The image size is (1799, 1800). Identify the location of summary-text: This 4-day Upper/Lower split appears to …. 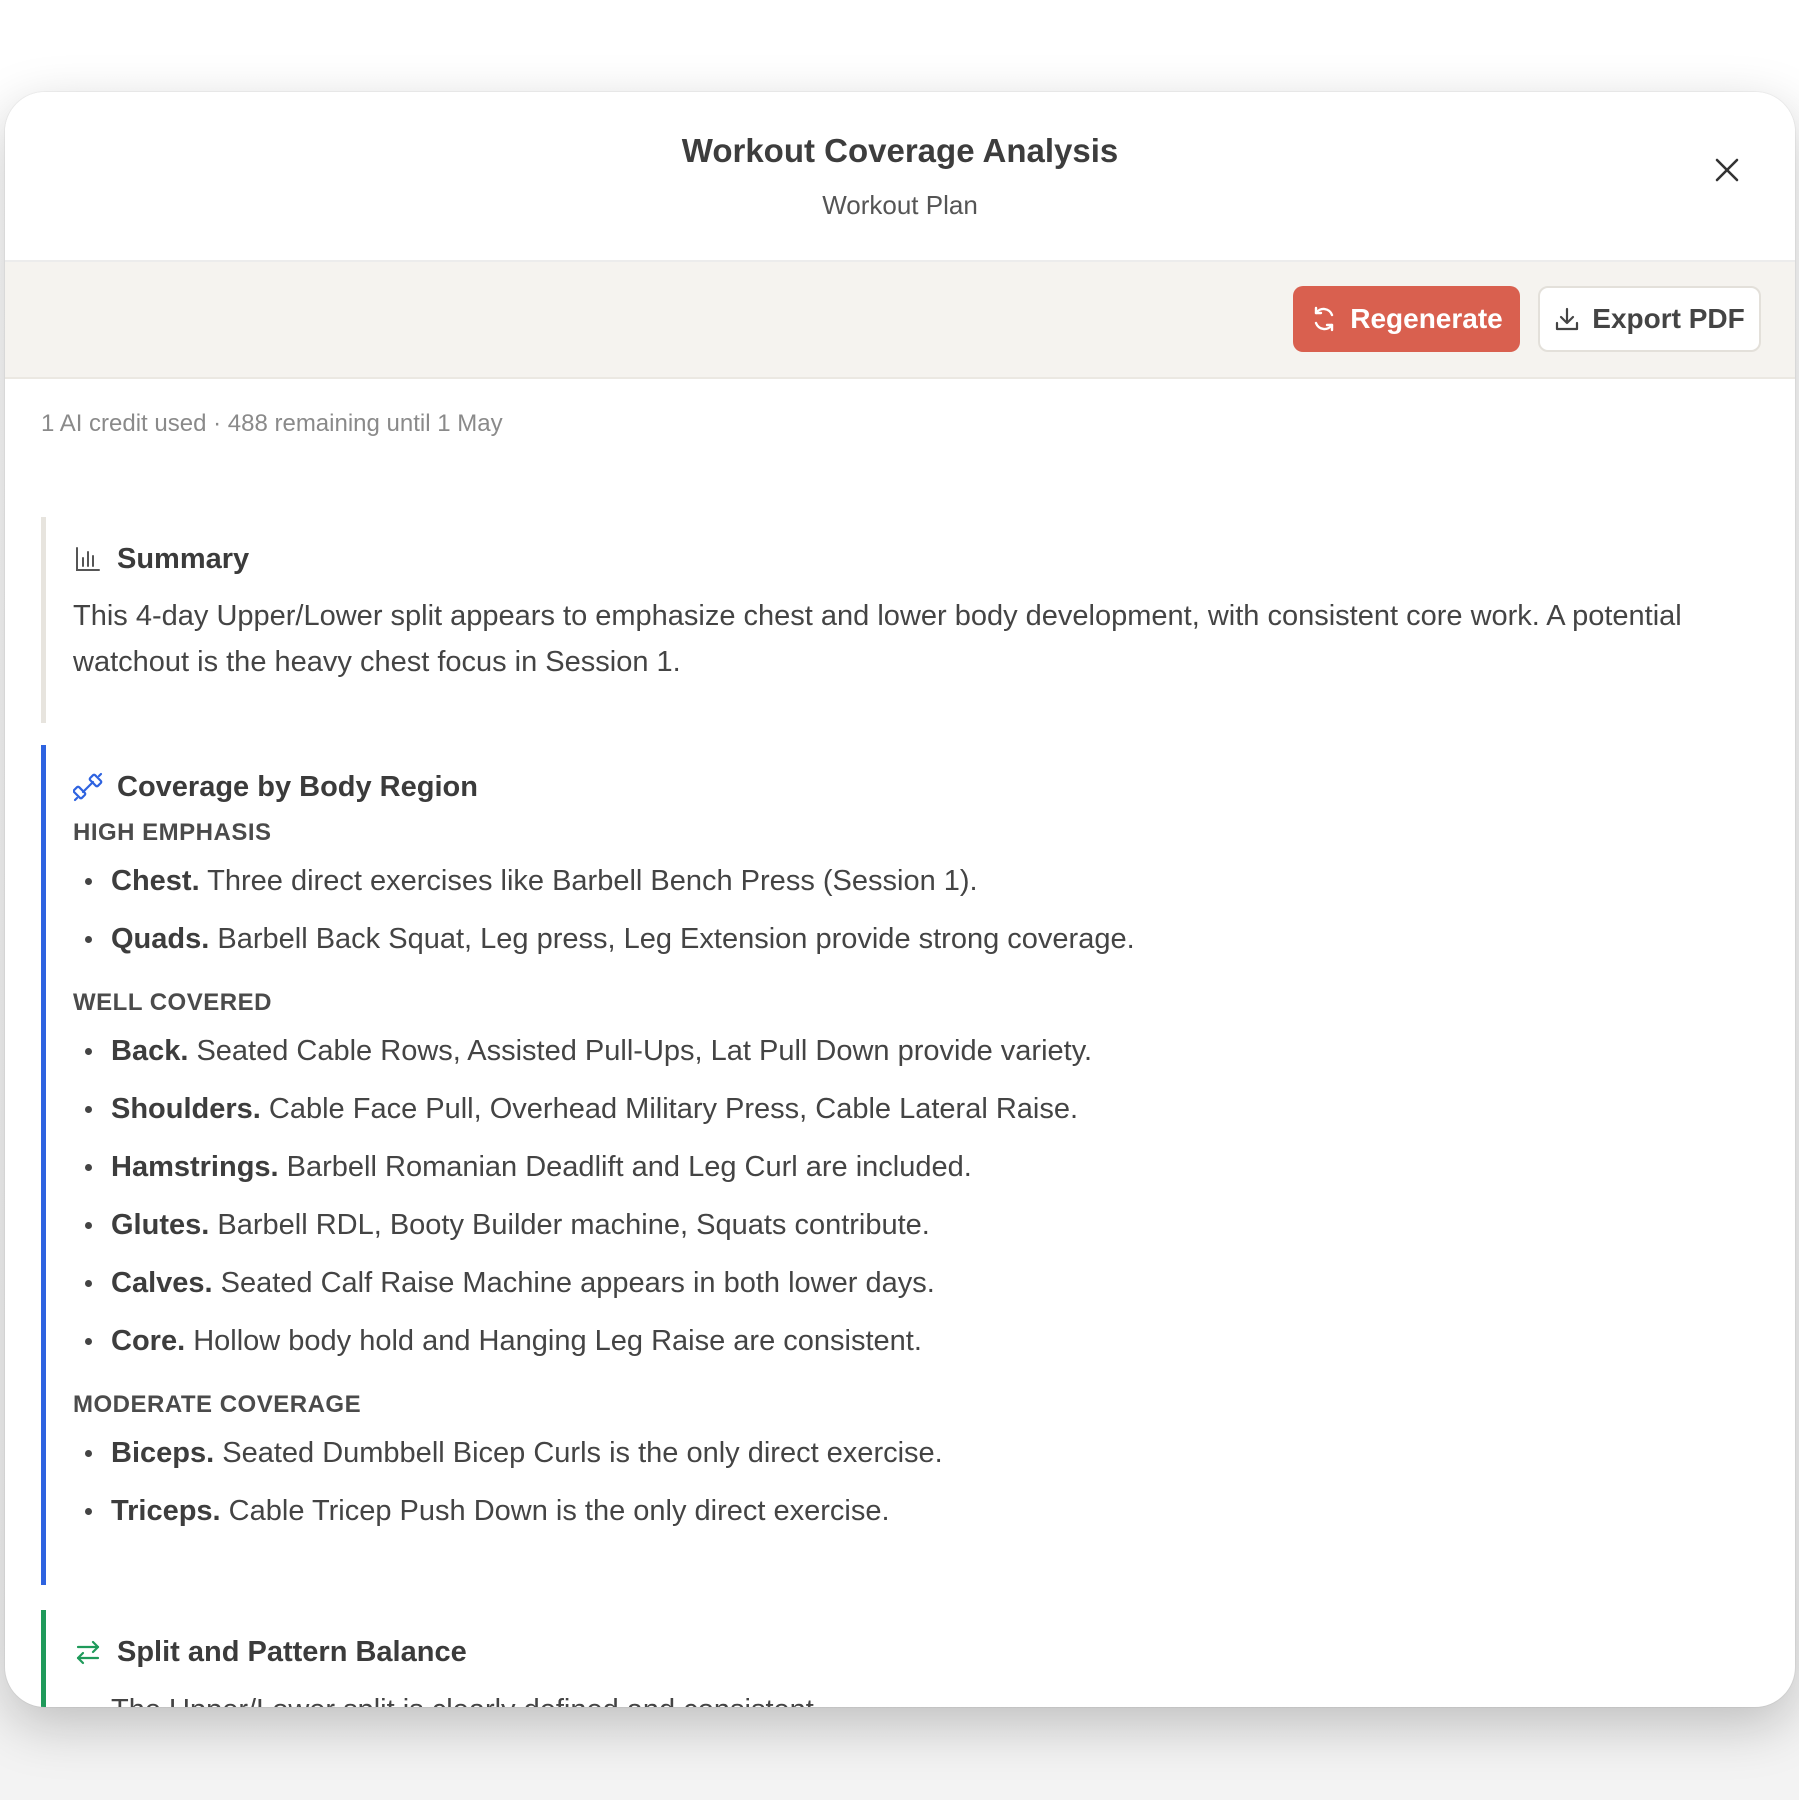
(877, 639).